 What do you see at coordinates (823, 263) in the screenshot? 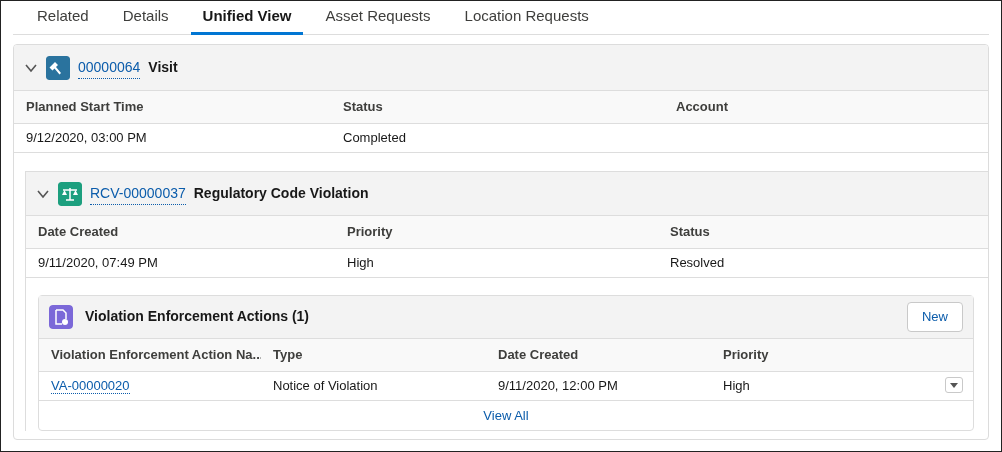
I see `table-cell: Resolved` at bounding box center [823, 263].